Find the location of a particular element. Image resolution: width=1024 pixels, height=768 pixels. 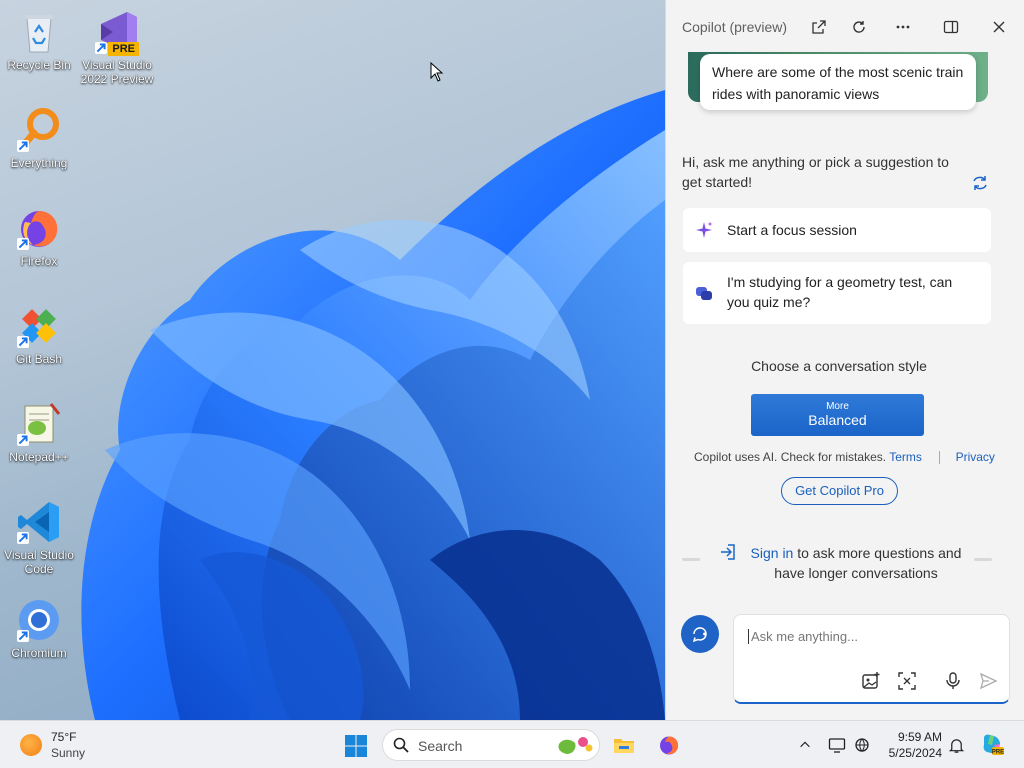

sign-in-icon is located at coordinates (728, 552).